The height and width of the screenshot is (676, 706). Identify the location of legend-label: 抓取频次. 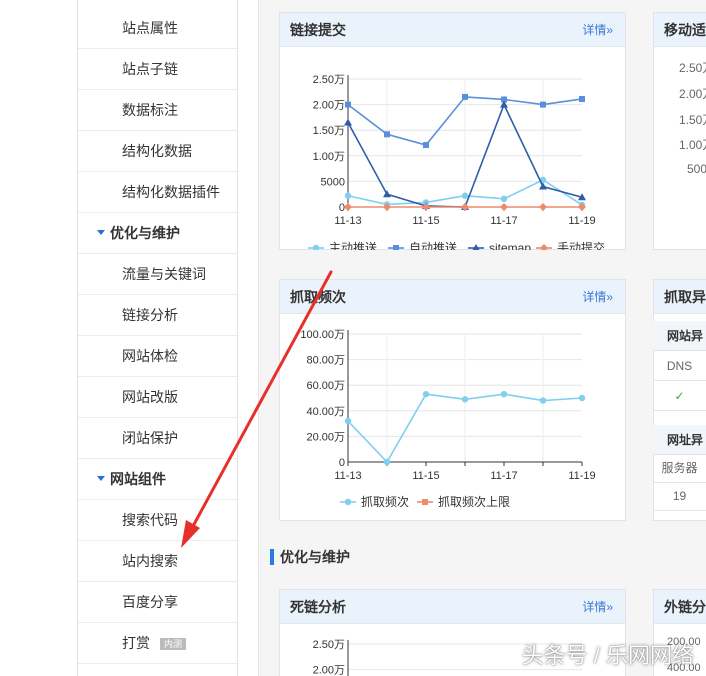
(385, 502).